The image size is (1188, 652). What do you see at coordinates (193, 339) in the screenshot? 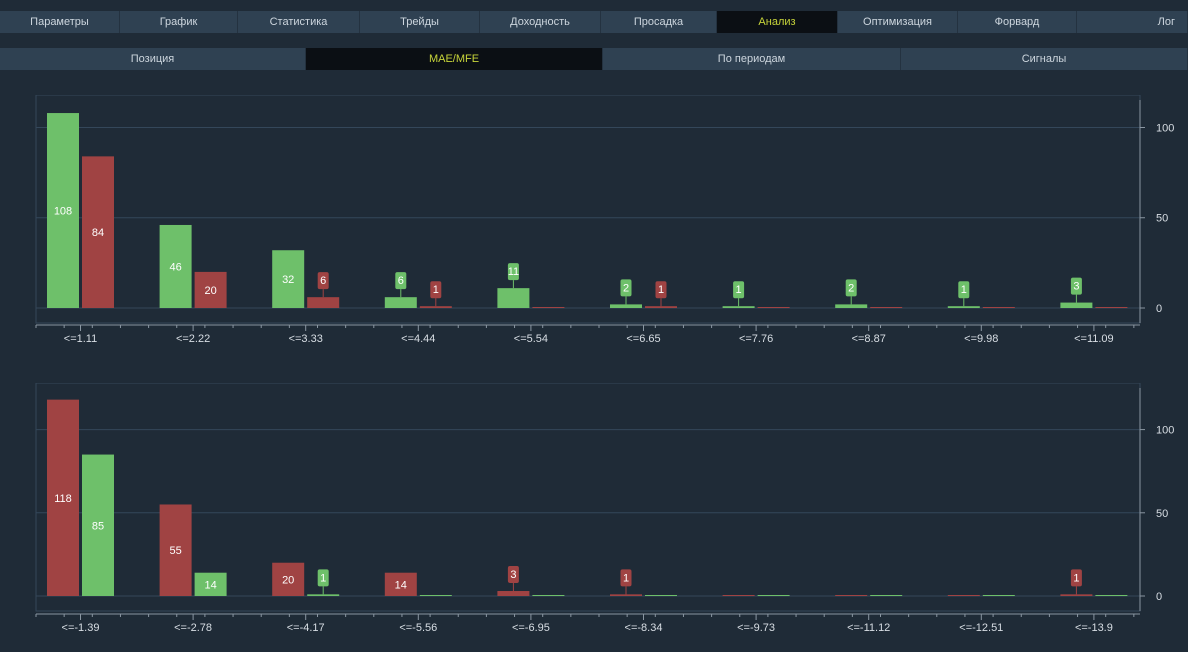
I see `x-tick-label: <=2.22` at bounding box center [193, 339].